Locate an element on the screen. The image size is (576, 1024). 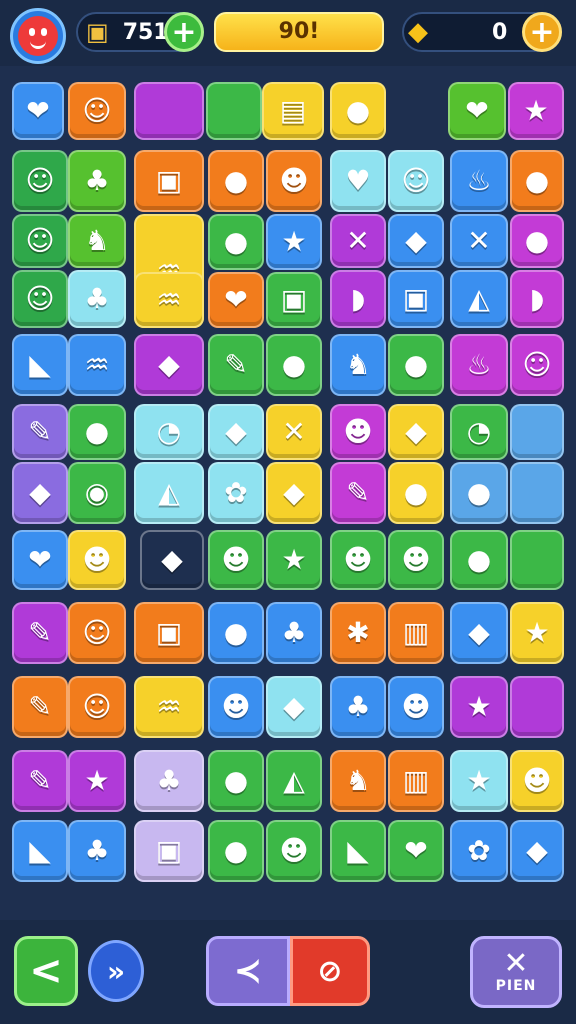
back-button: < is located at coordinates (46, 971).